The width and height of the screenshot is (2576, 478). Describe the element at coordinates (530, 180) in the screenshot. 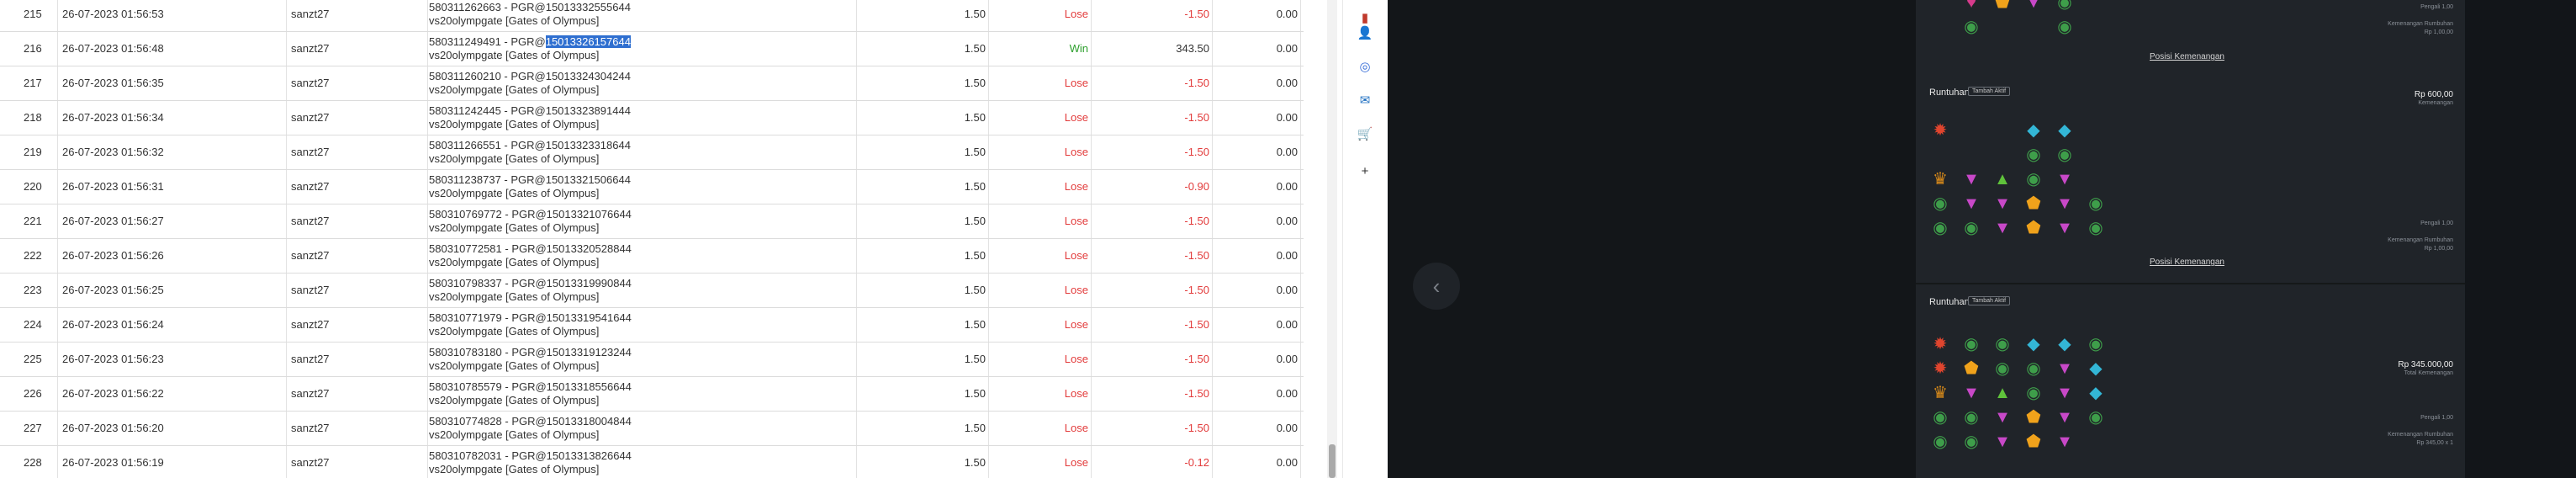

I see `row-transaction-id: 580311238737 - PGR@15013321506644` at that location.